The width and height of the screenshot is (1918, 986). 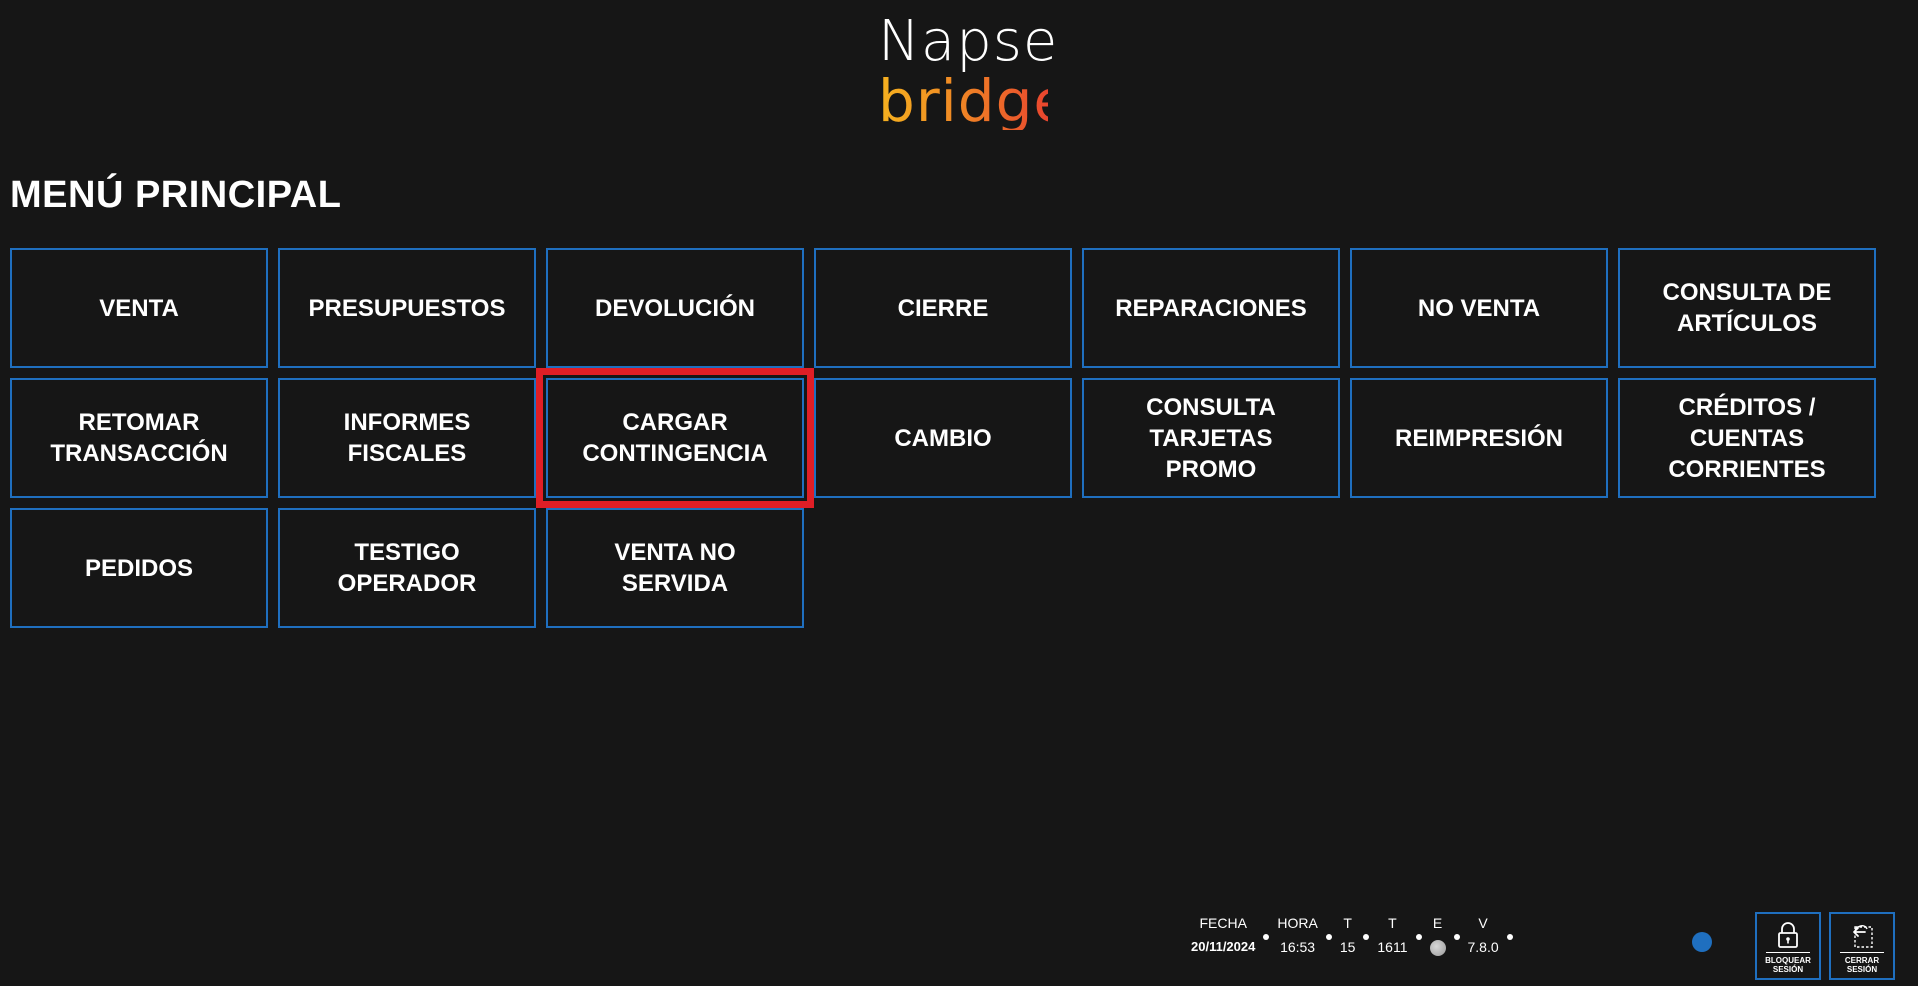 I want to click on menu-button-reimpresion: REIMPRESIÓN, so click(x=1479, y=438).